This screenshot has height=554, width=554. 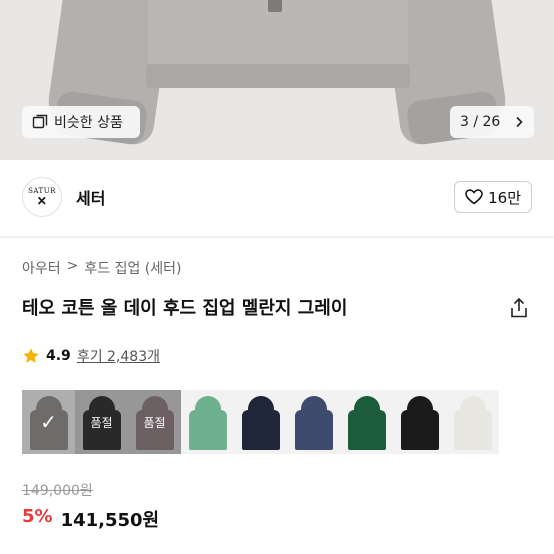 I want to click on product-title: 테오 코튼 올 데이 후드 집업 멜란지 그레이, so click(x=185, y=308).